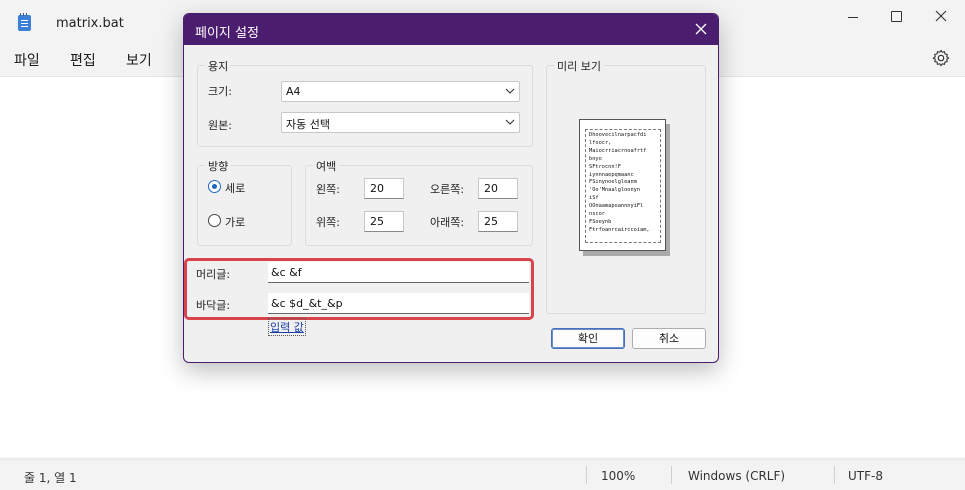 This screenshot has width=965, height=490. I want to click on paper-source-label: 원본:, so click(220, 125).